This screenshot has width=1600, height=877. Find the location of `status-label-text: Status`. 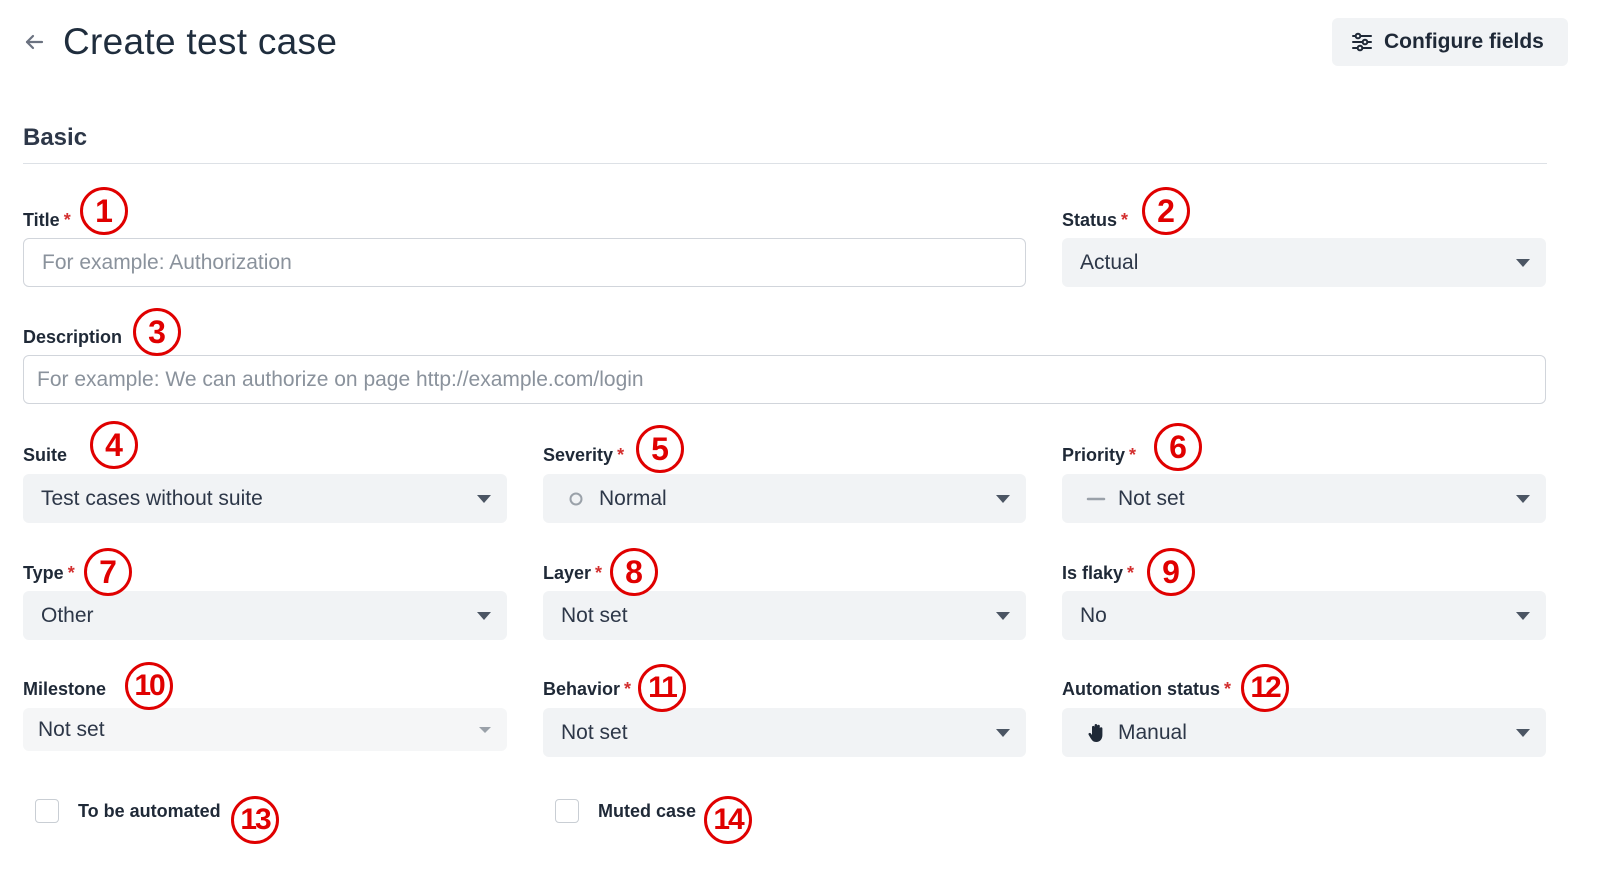

status-label-text: Status is located at coordinates (1090, 220).